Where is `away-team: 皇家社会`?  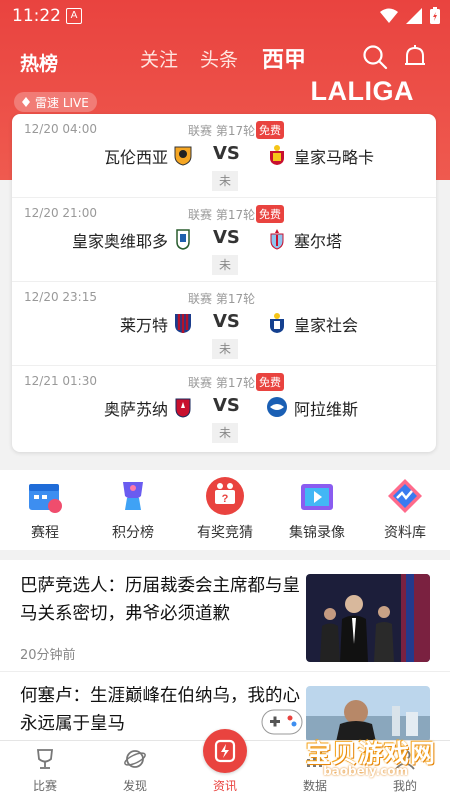 away-team: 皇家社会 is located at coordinates (326, 325).